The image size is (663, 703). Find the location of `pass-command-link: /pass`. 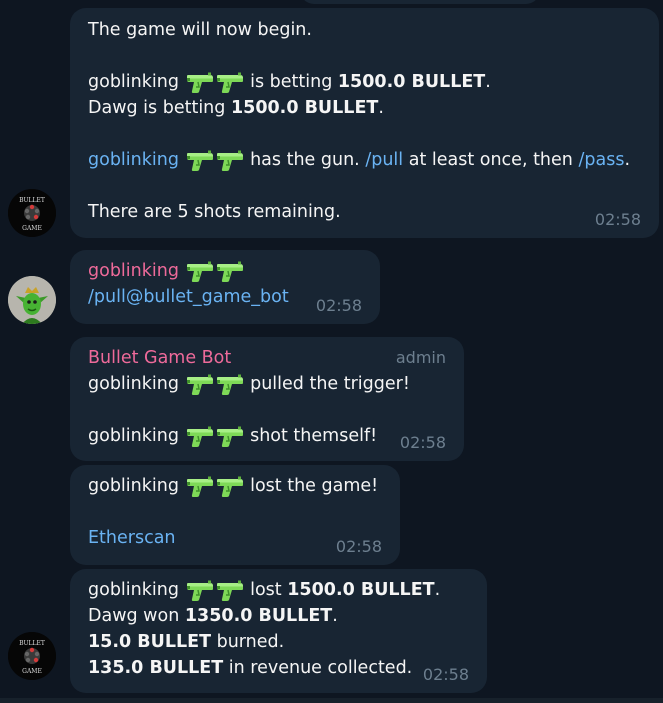

pass-command-link: /pass is located at coordinates (601, 160).